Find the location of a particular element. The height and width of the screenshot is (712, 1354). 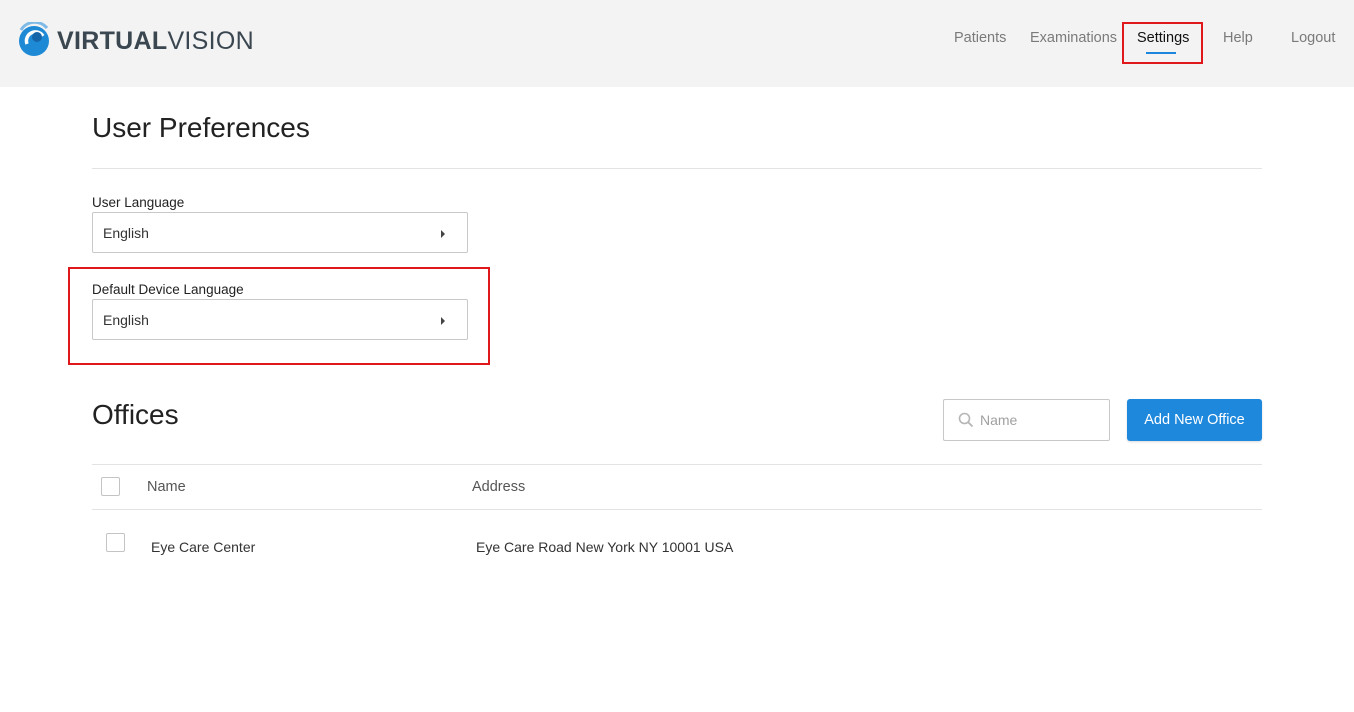

brand-name-thin: VISION is located at coordinates (210, 41).